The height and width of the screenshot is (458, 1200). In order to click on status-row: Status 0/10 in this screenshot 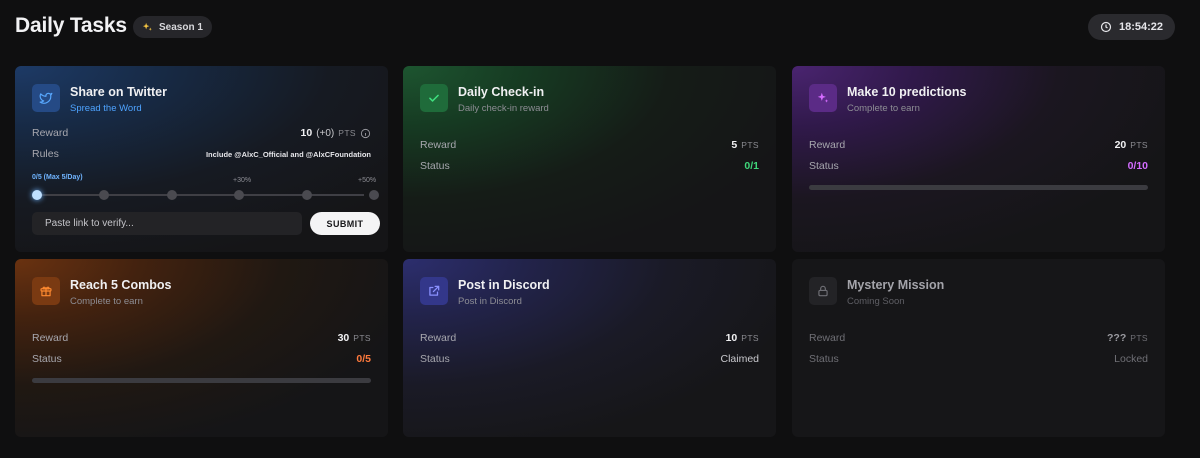, I will do `click(978, 166)`.